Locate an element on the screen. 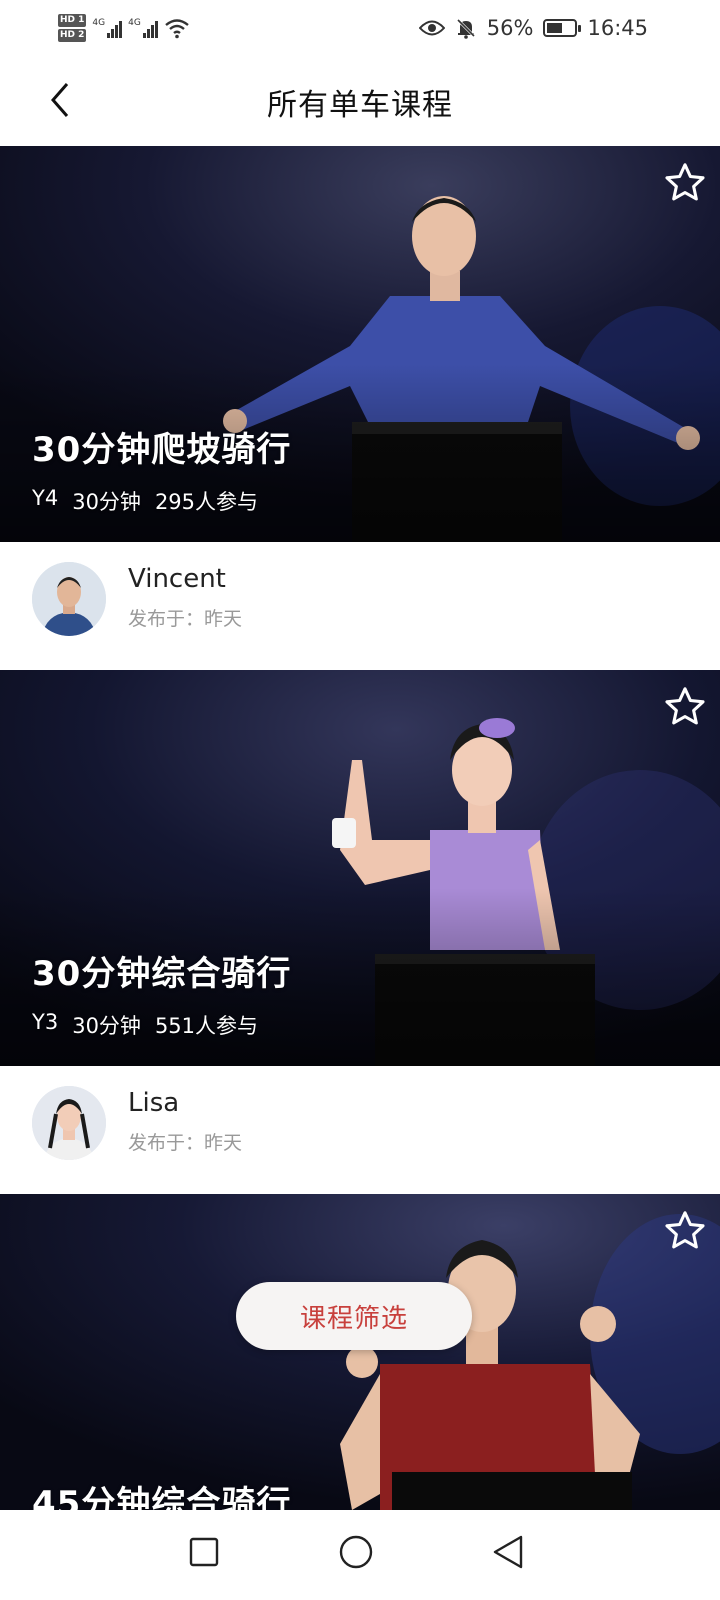 The image size is (720, 1600). signal-icon-sim2: 4G is located at coordinates (143, 28).